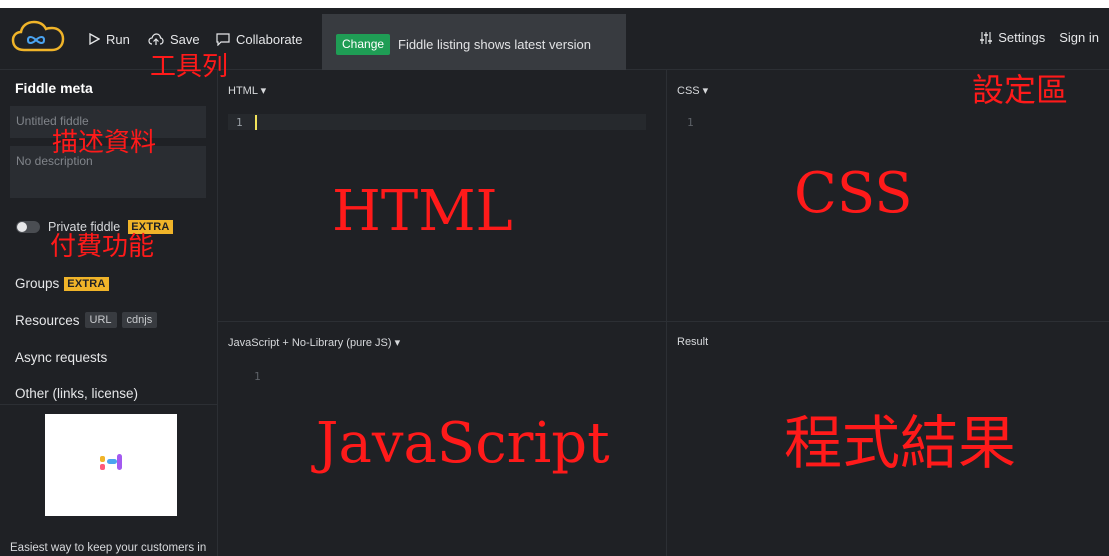  What do you see at coordinates (693, 342) in the screenshot?
I see `result-panel-label: Result` at bounding box center [693, 342].